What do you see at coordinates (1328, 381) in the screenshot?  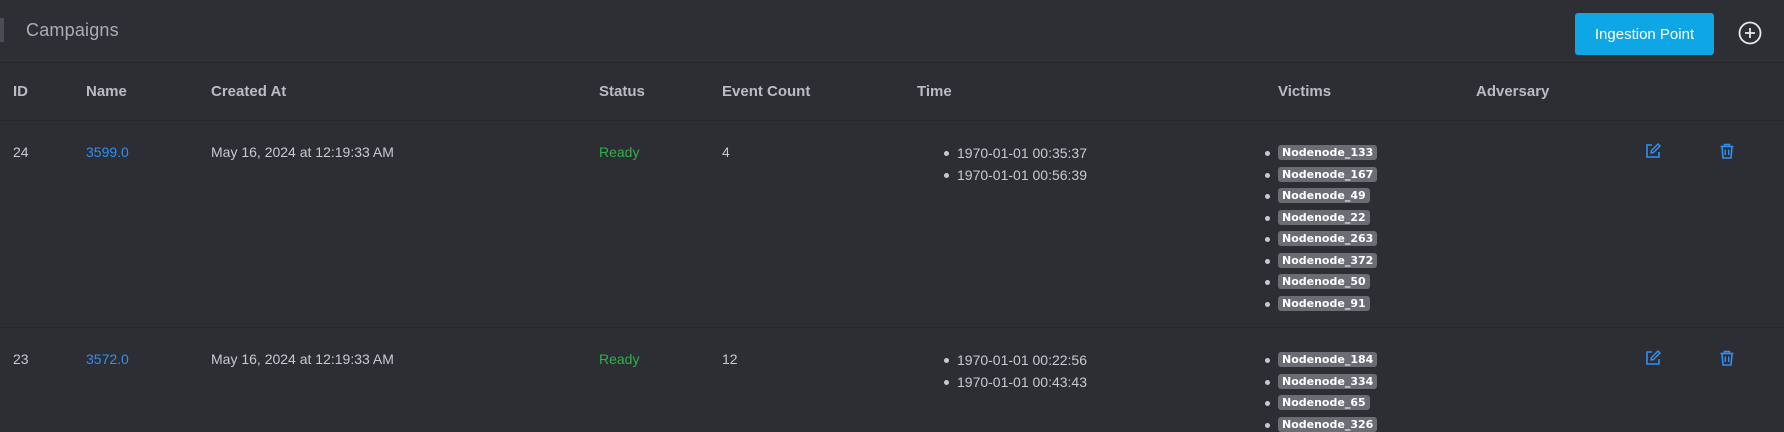 I see `victim-badge: Nodenode_334` at bounding box center [1328, 381].